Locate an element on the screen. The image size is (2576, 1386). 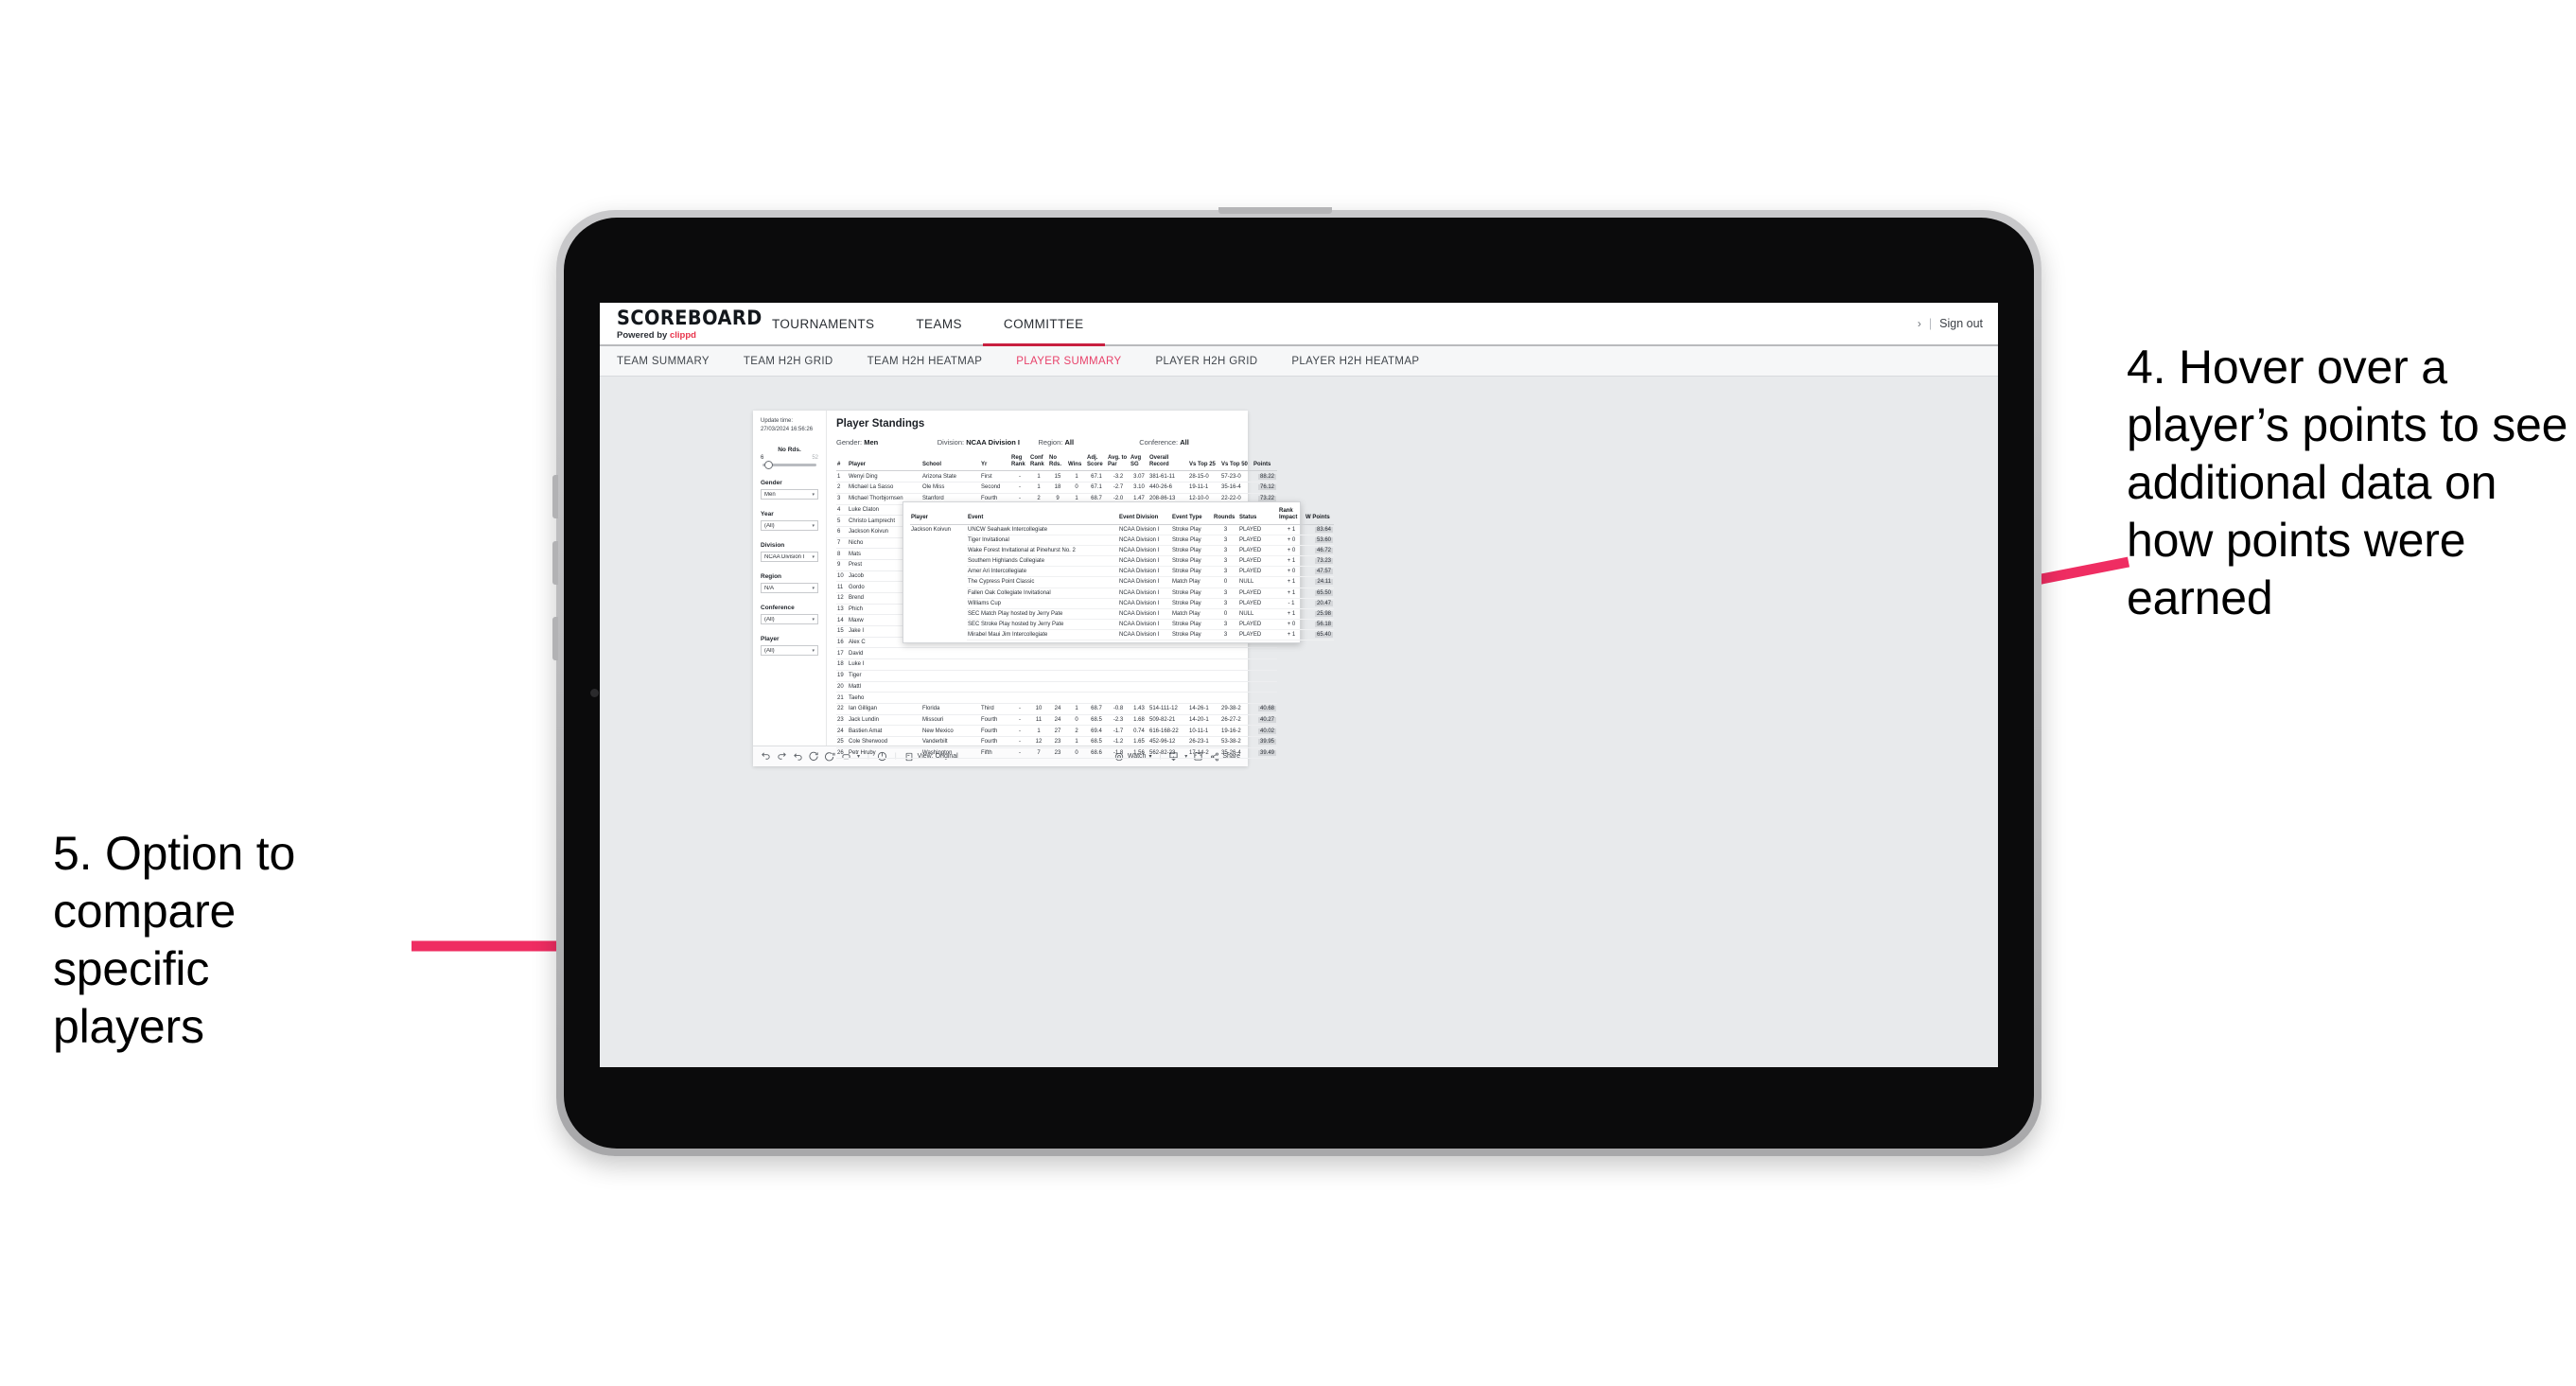
standings-cell-t50: 35-26-4 is located at coordinates (1237, 753).